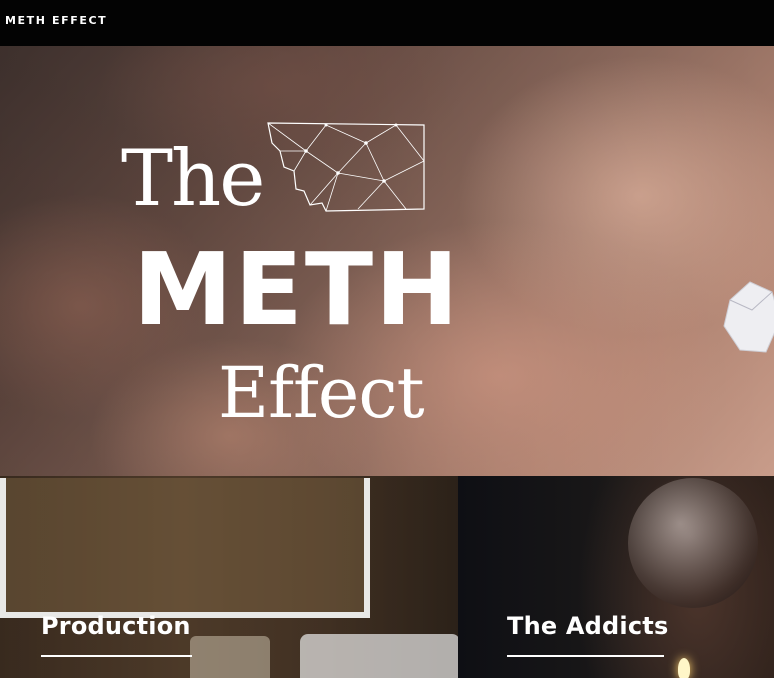  What do you see at coordinates (193, 179) in the screenshot?
I see `logo-word-the: The` at bounding box center [193, 179].